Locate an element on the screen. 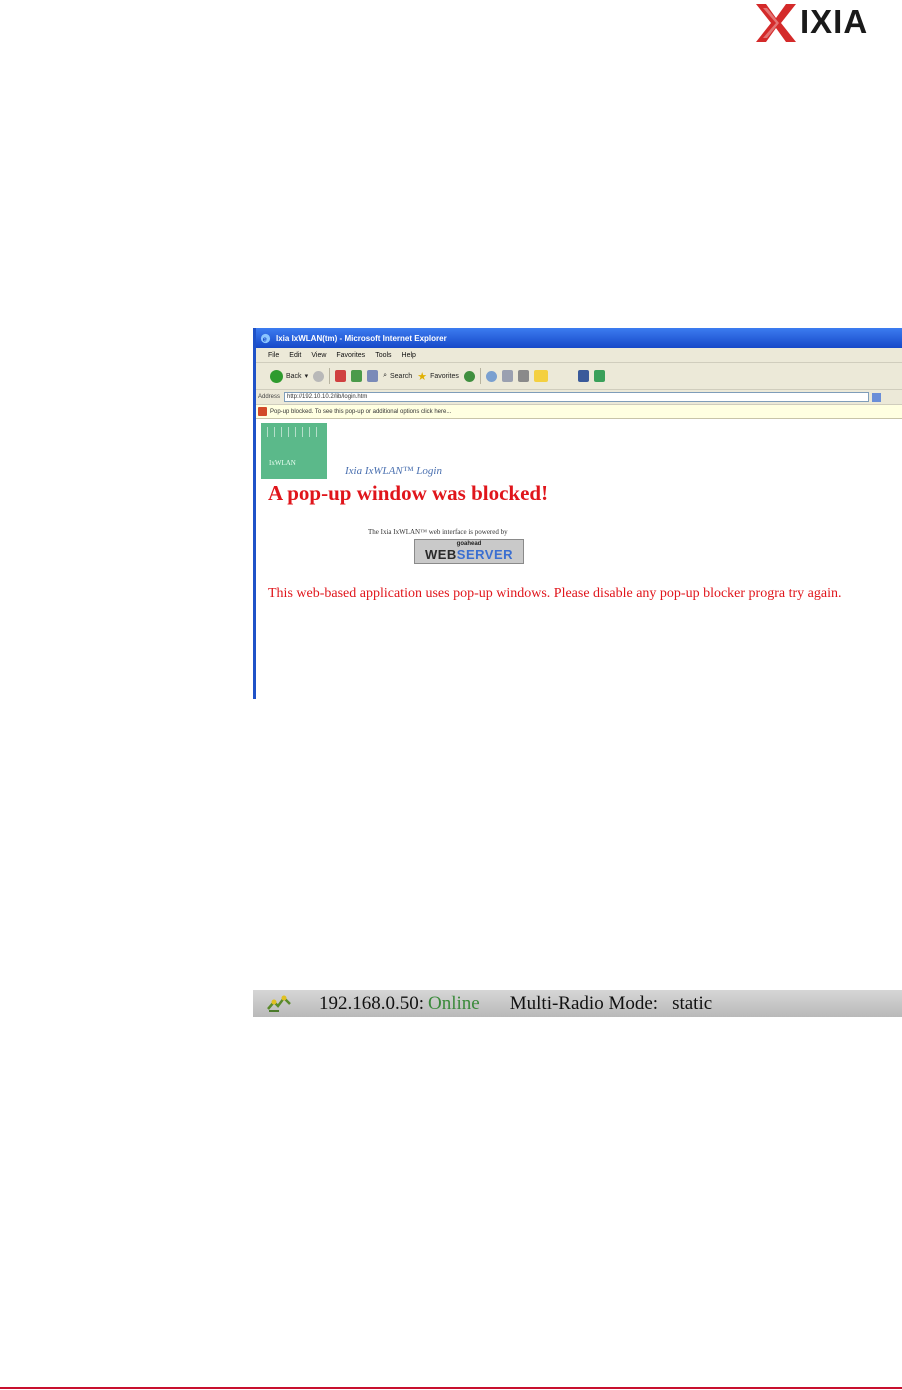 This screenshot has width=902, height=1390. ixwlan-logo-text: IxWLAN is located at coordinates (282, 463).